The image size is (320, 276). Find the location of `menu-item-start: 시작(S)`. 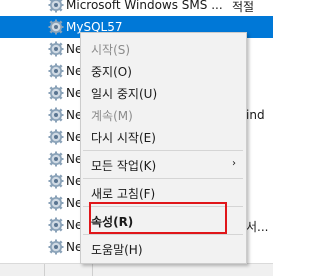

menu-item-start: 시작(S) is located at coordinates (163, 48).